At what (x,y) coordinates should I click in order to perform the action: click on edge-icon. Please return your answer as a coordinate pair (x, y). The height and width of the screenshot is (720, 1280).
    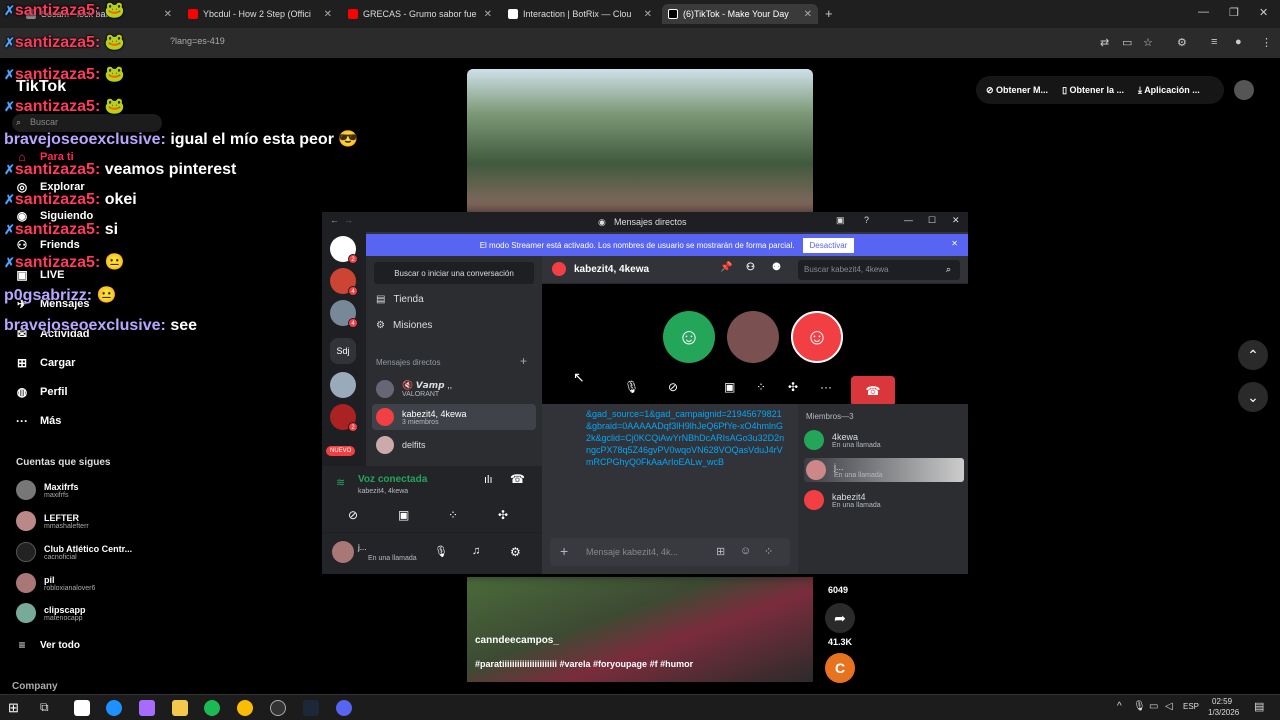
    Looking at the image, I should click on (114, 708).